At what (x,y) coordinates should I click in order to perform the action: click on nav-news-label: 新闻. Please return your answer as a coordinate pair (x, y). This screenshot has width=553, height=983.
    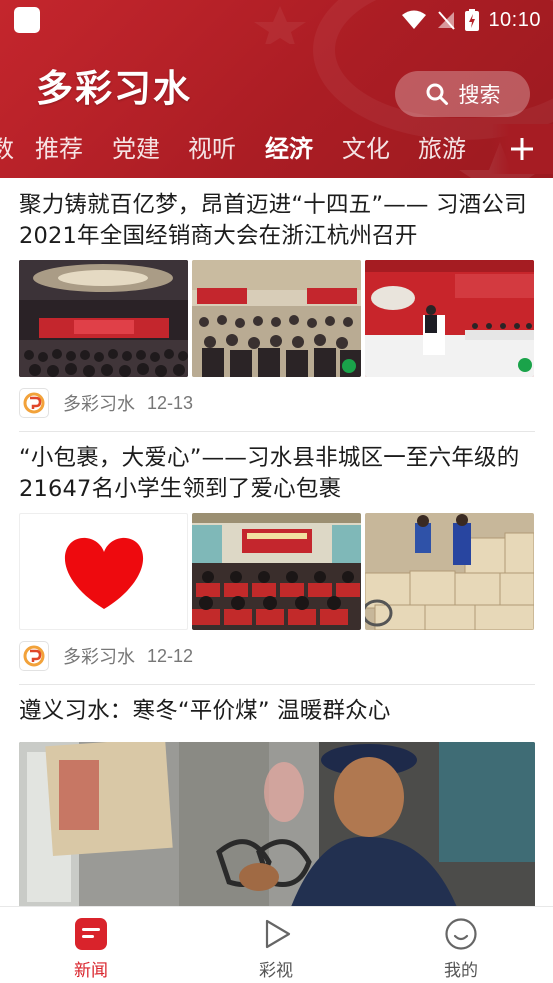
    Looking at the image, I should click on (91, 971).